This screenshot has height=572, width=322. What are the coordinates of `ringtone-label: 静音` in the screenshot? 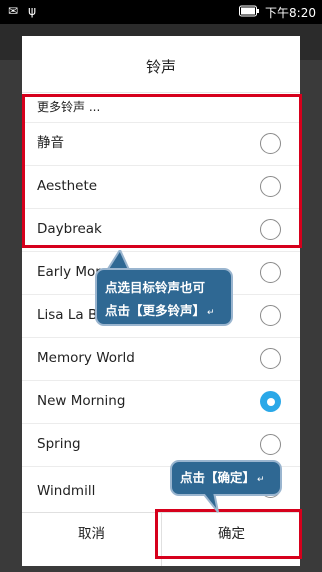 It's located at (50, 143).